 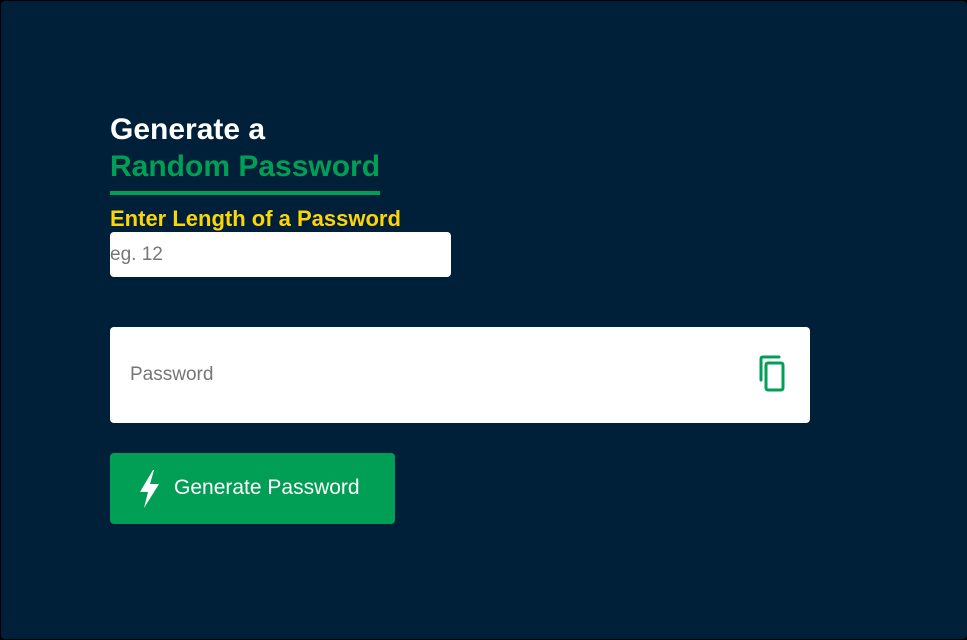 I want to click on copy-icon, so click(x=772, y=373).